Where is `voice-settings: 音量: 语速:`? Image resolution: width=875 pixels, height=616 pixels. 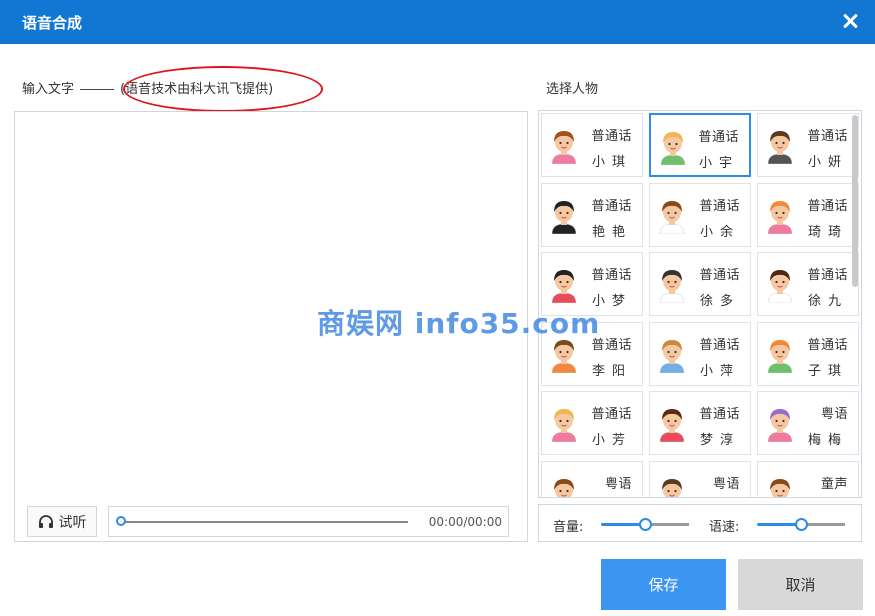
voice-settings: 音量: 语速: is located at coordinates (700, 523).